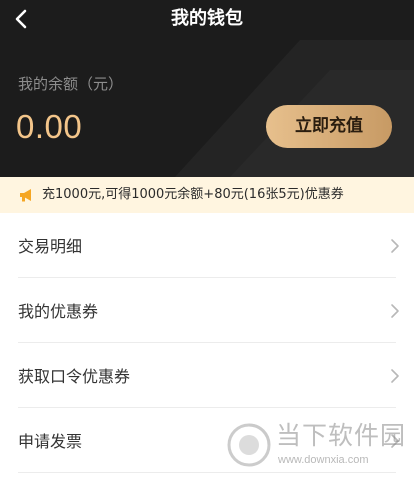  I want to click on menu-item-my-coupons: 我的优惠券, so click(207, 310).